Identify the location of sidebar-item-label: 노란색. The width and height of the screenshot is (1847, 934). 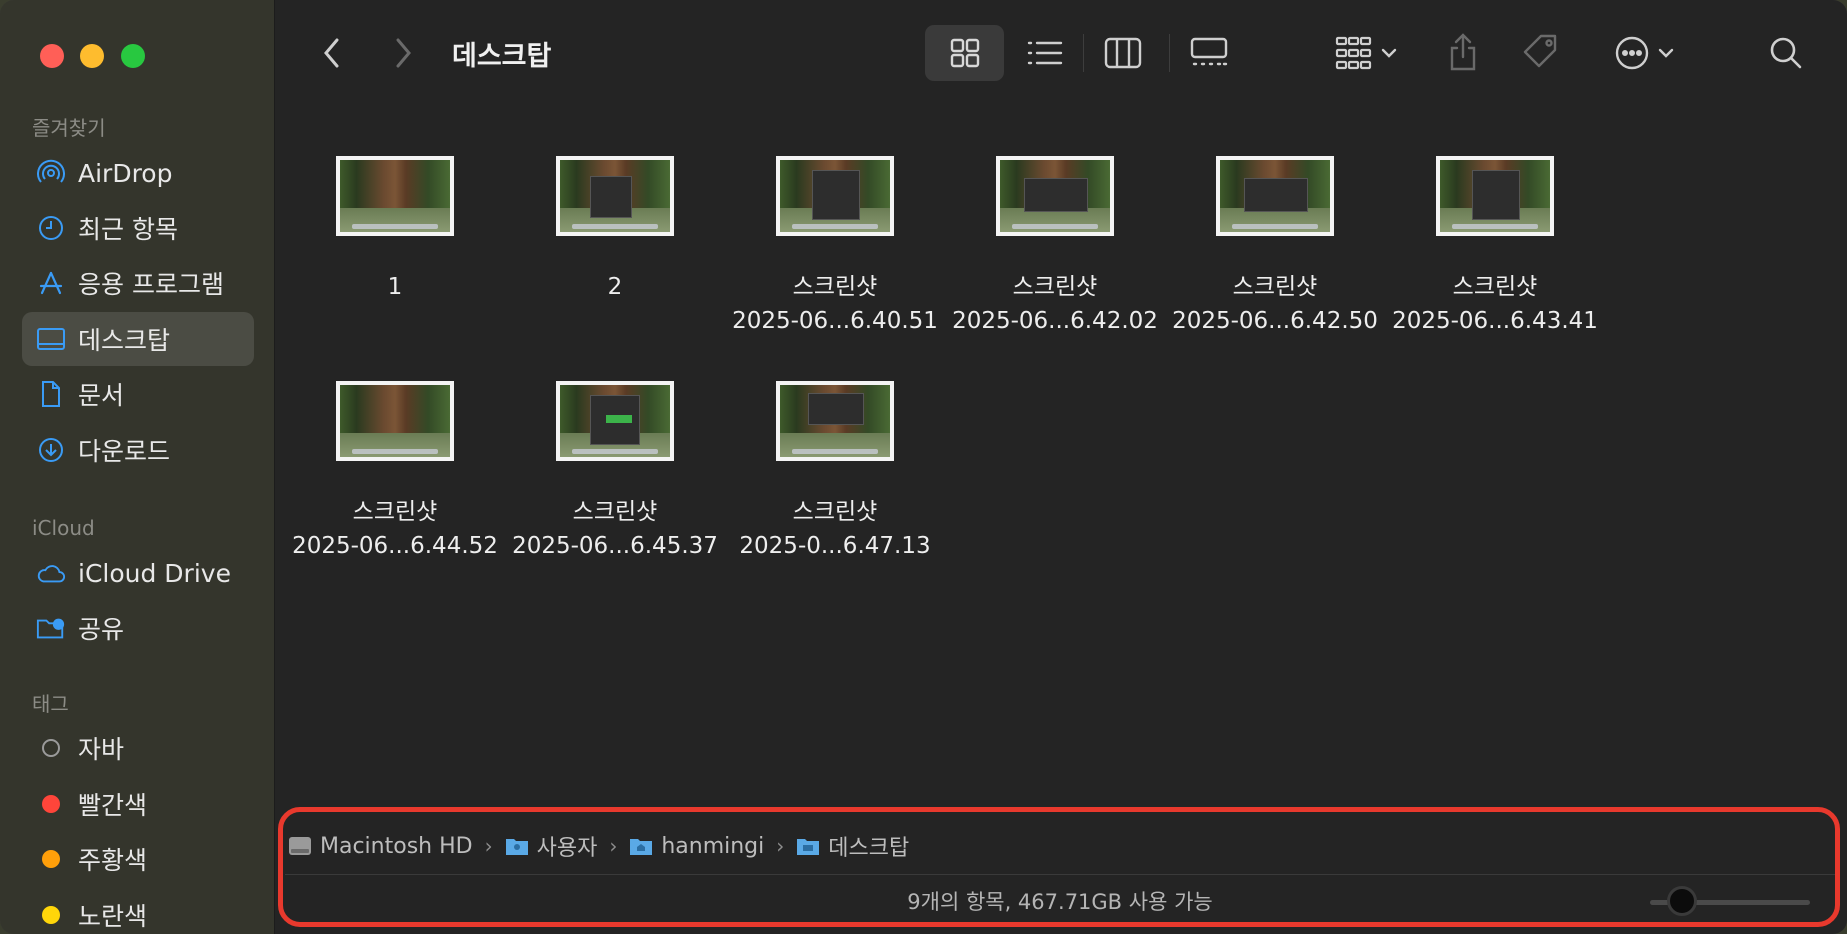
(113, 916).